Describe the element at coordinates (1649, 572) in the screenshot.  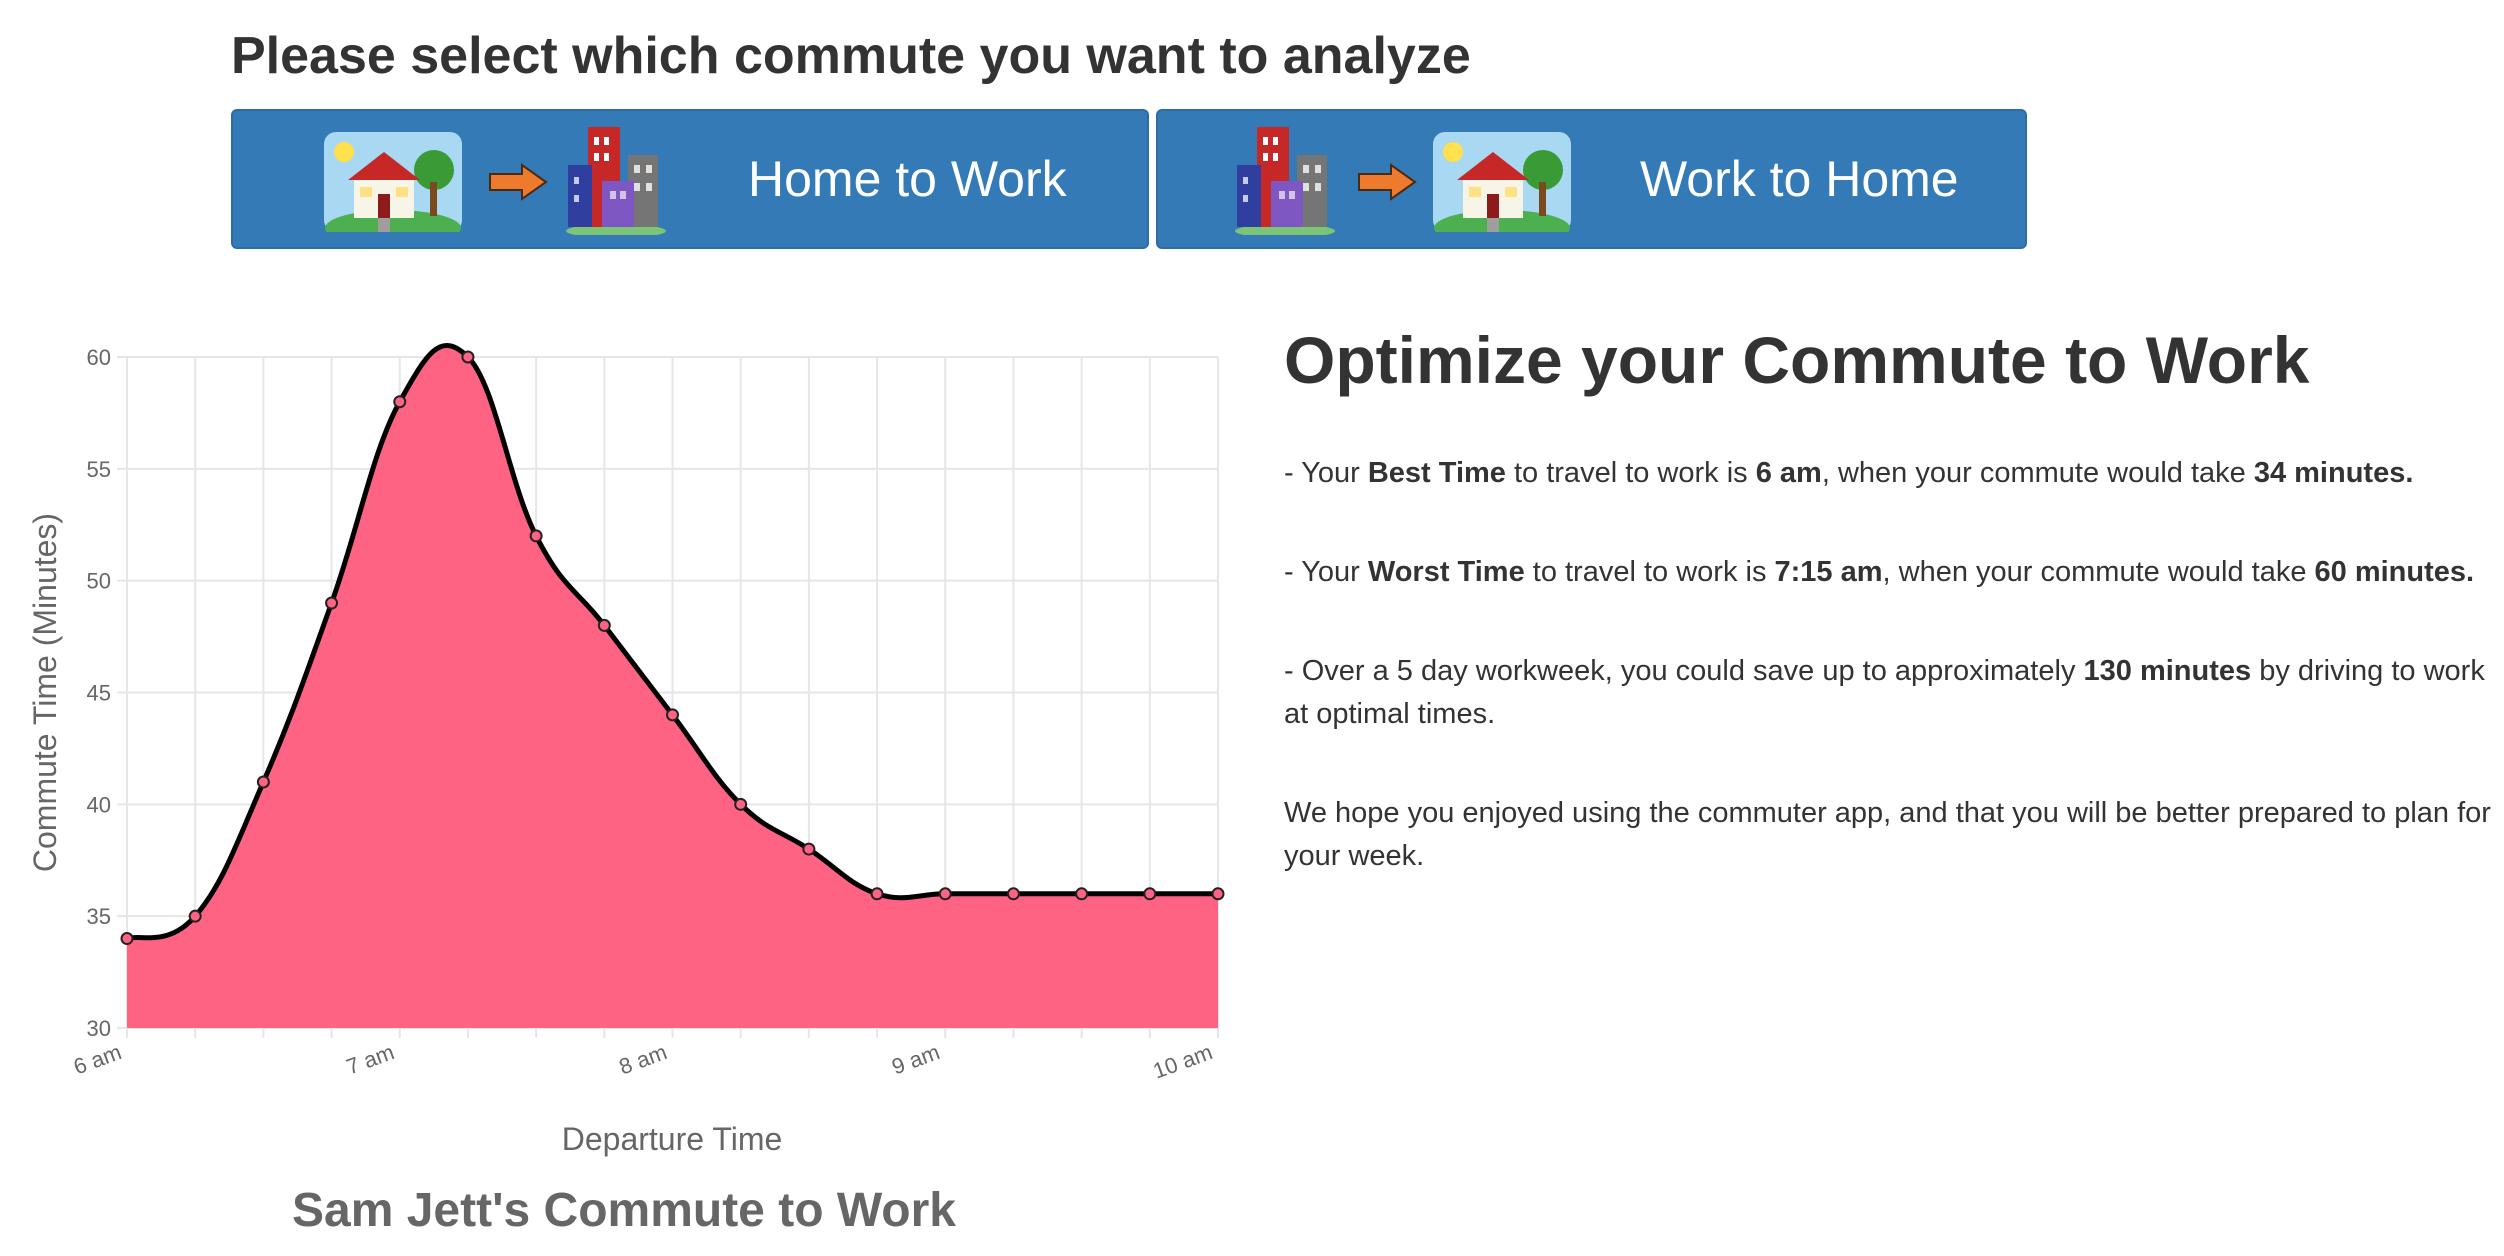
I see `worst-mid: to travel to work is` at that location.